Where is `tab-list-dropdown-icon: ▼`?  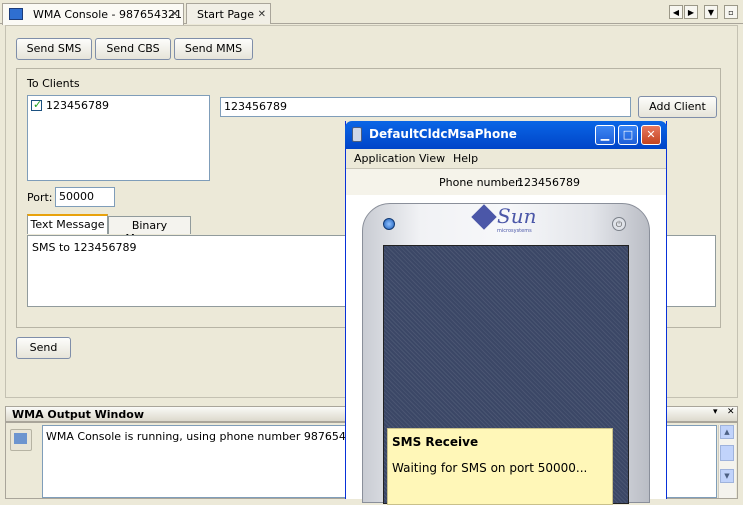 tab-list-dropdown-icon: ▼ is located at coordinates (711, 12).